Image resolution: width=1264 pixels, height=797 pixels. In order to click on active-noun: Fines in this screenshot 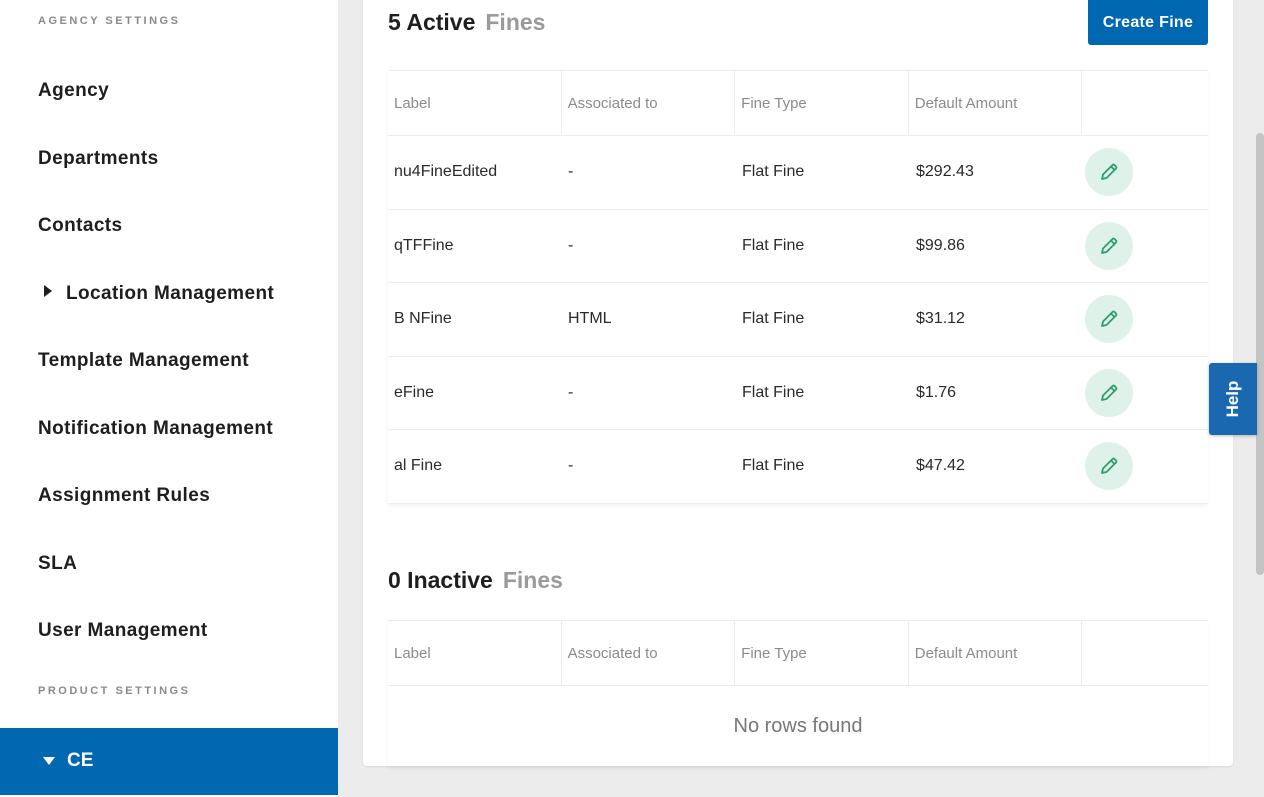, I will do `click(515, 22)`.